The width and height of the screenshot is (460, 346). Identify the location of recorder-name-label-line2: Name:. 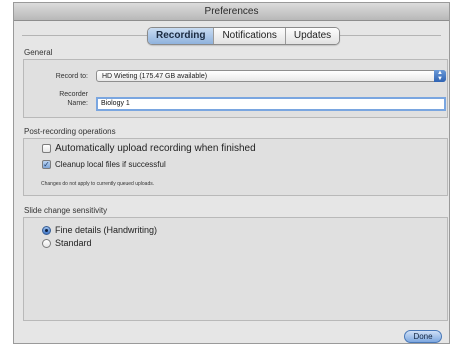
(77, 103).